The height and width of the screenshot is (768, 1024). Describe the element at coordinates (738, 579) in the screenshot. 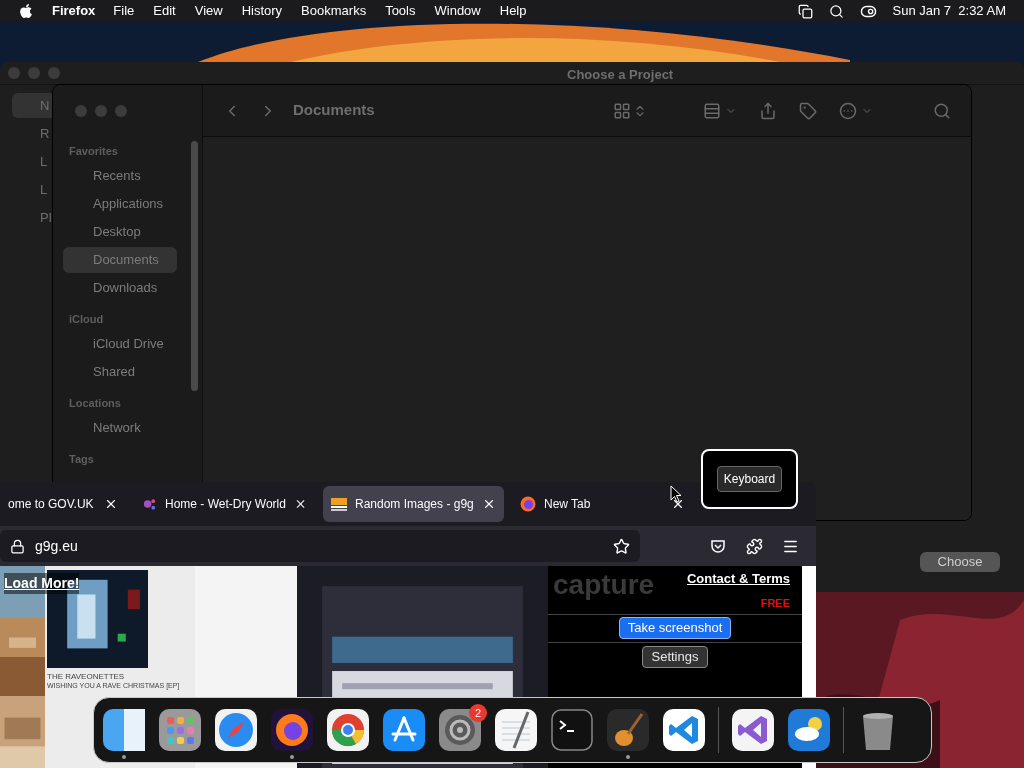

I see `contact-link: Contact & Terms` at that location.